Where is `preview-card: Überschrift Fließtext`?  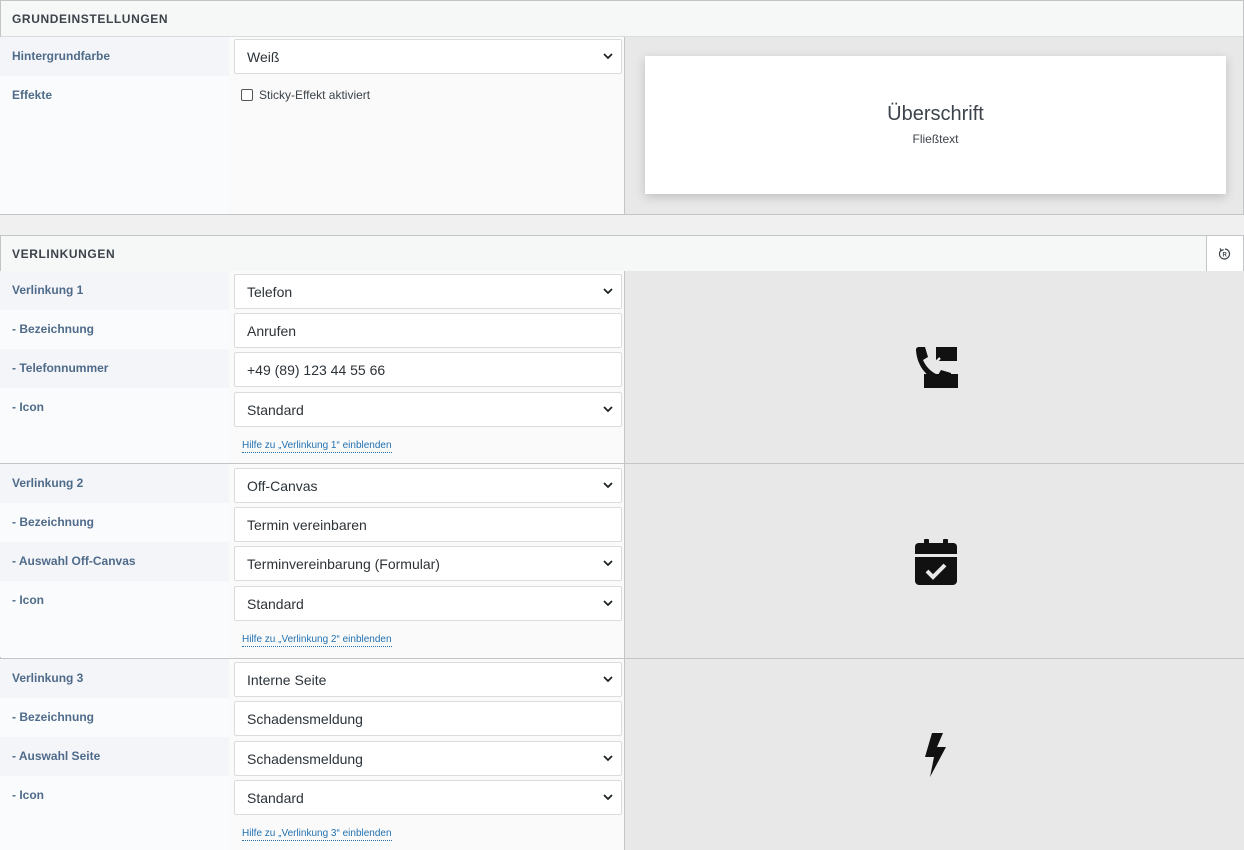
preview-card: Überschrift Fließtext is located at coordinates (935, 125).